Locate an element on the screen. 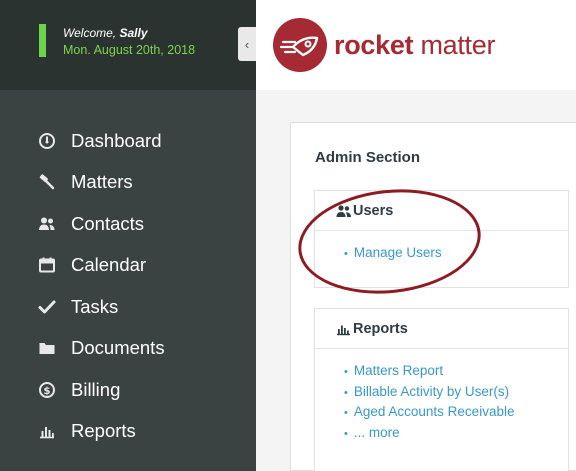 The image size is (576, 471). nav-item-reports: Reports is located at coordinates (128, 432).